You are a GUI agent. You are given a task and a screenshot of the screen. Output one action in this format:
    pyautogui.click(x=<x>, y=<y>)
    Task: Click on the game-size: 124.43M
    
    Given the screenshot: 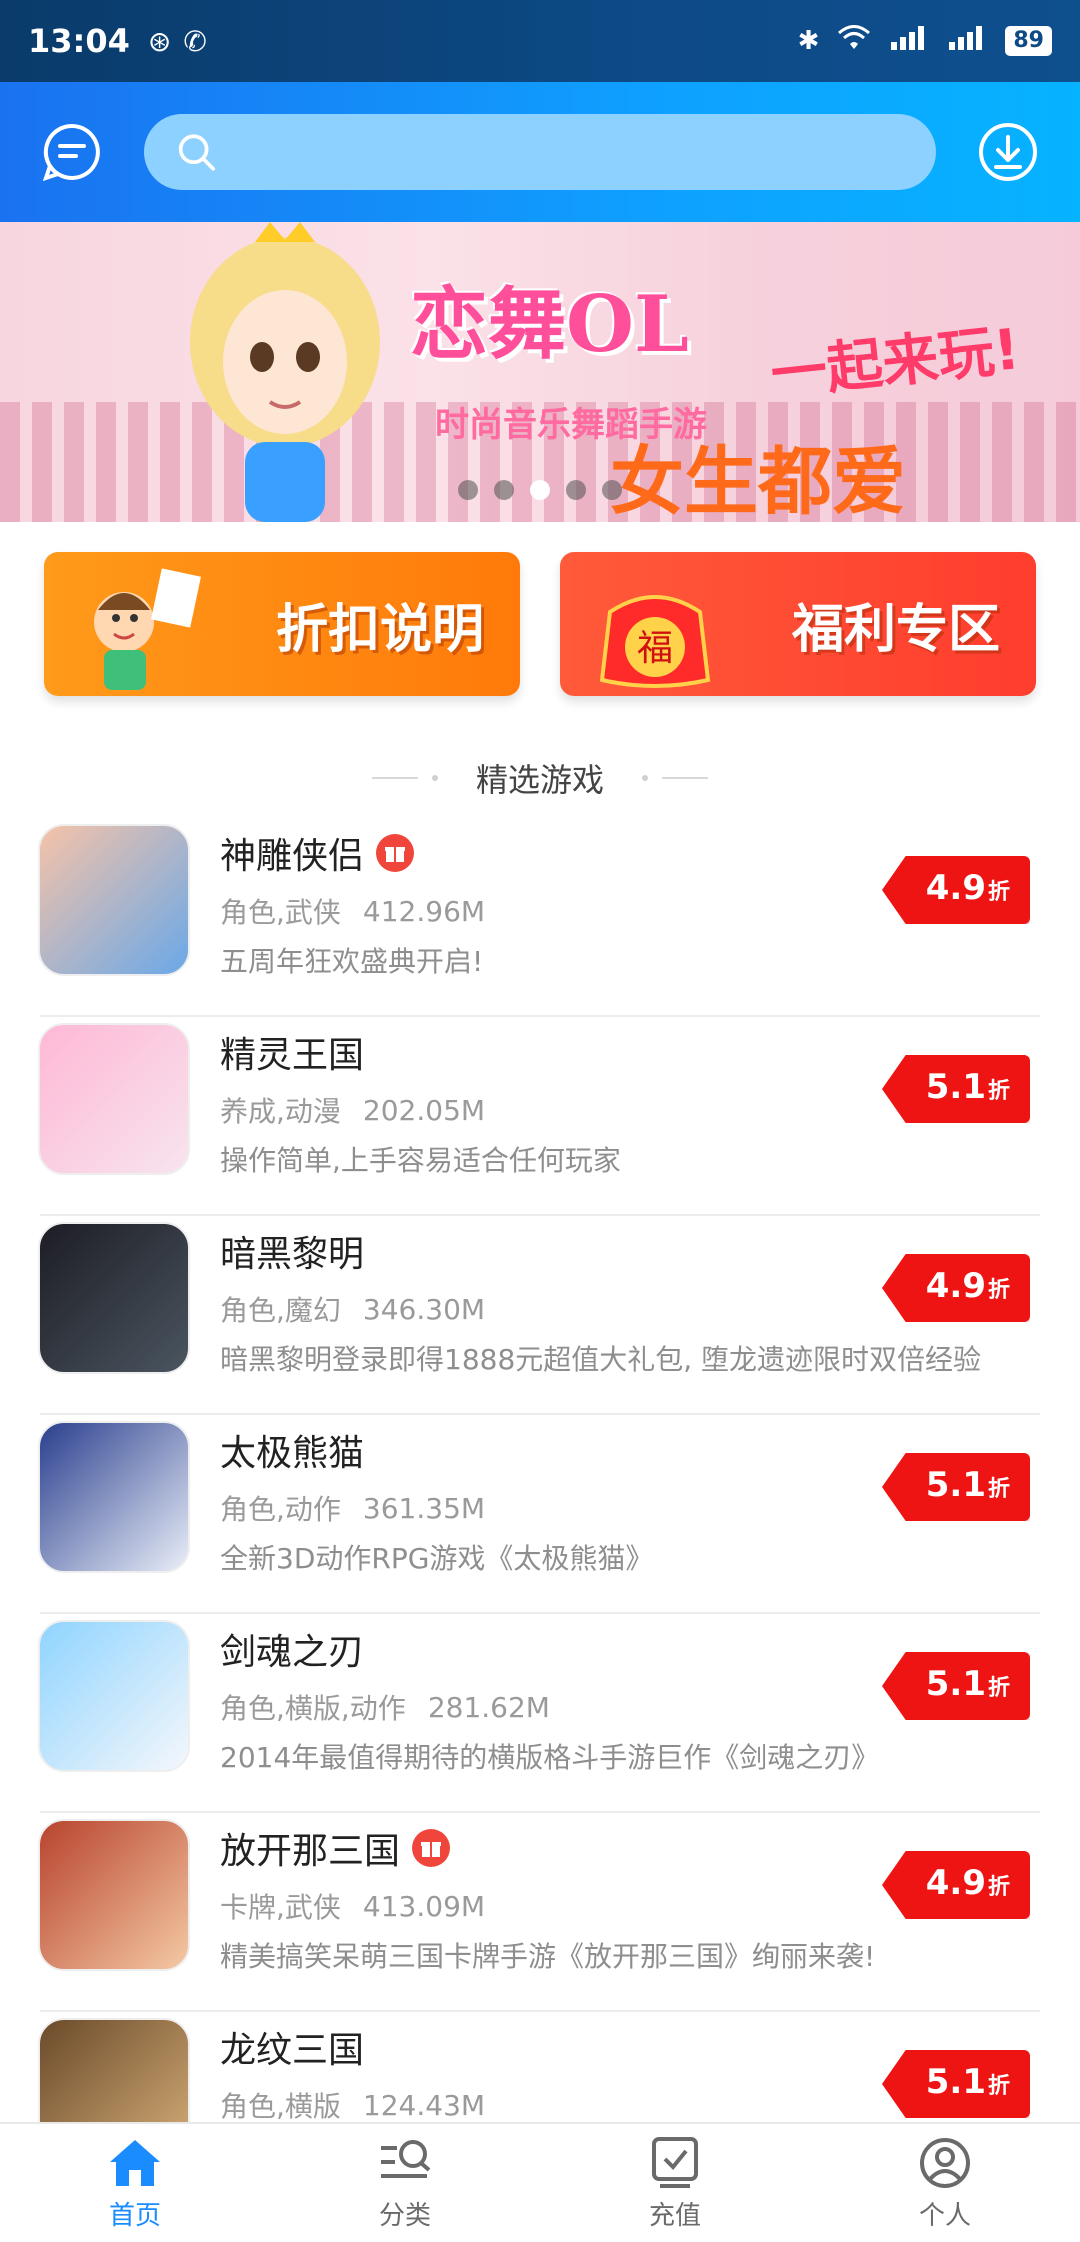 What is the action you would take?
    pyautogui.click(x=424, y=2105)
    